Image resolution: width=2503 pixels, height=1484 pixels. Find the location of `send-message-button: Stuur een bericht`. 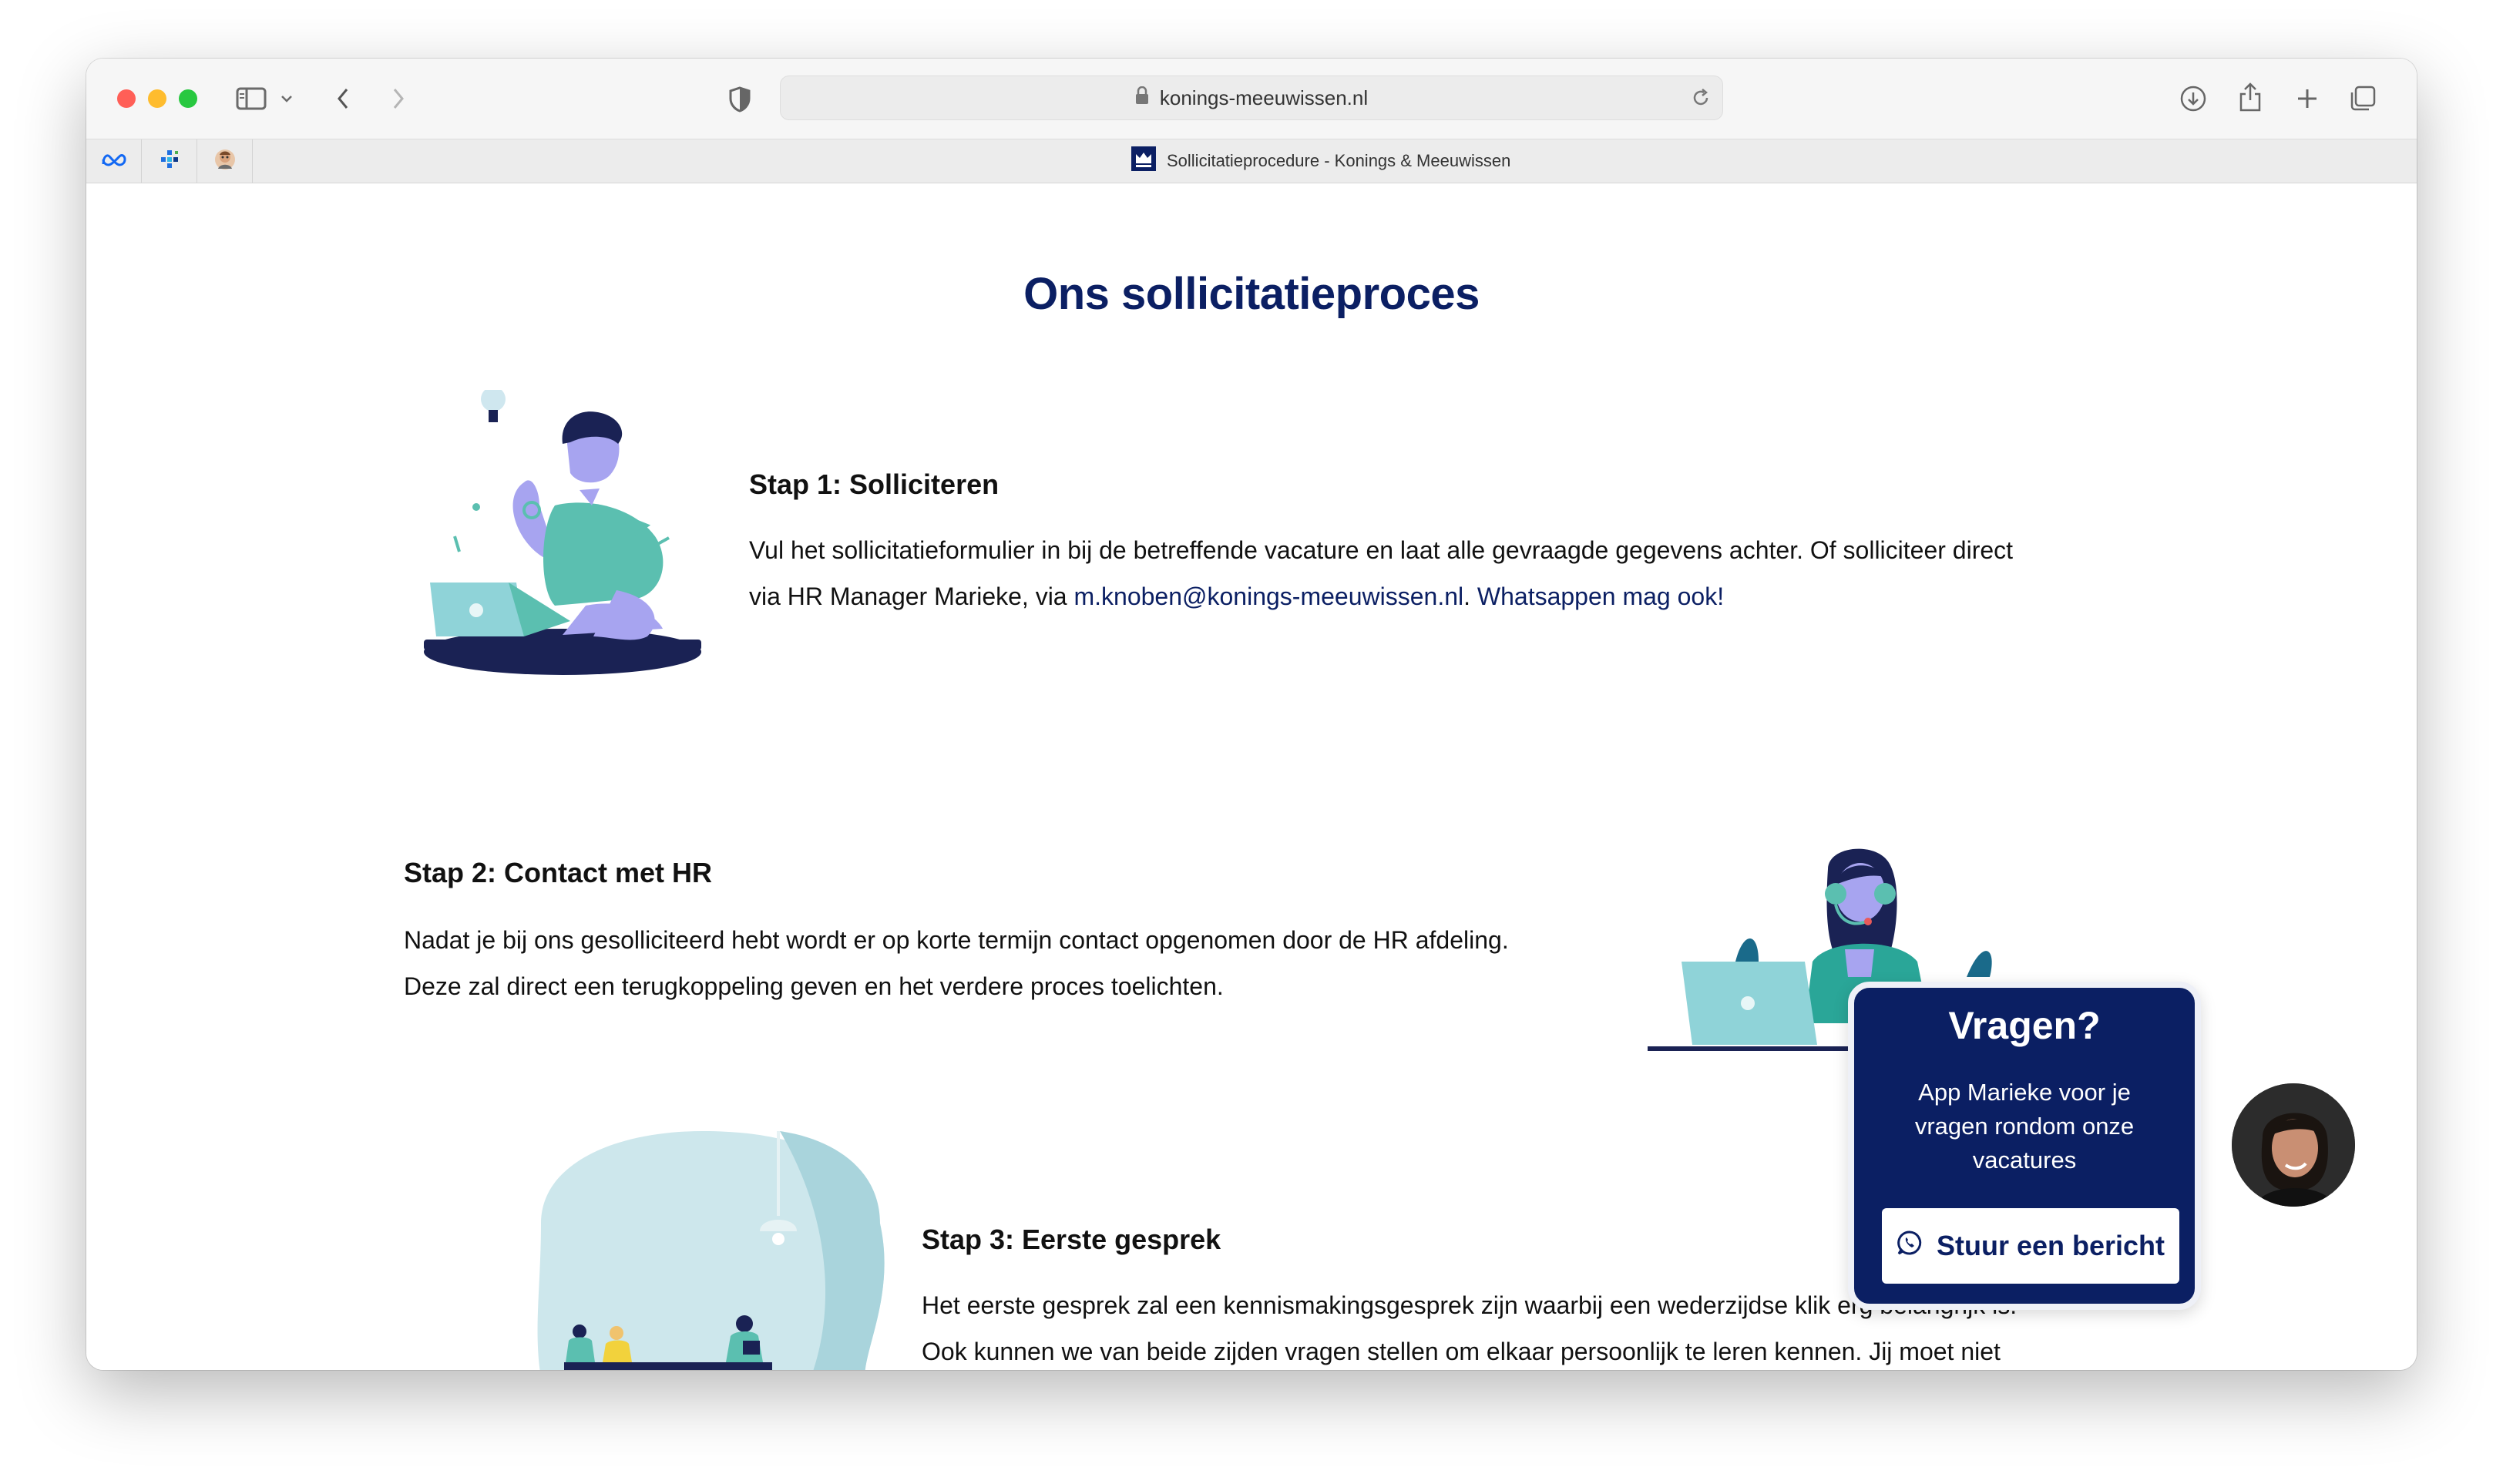

send-message-button: Stuur een bericht is located at coordinates (2030, 1246).